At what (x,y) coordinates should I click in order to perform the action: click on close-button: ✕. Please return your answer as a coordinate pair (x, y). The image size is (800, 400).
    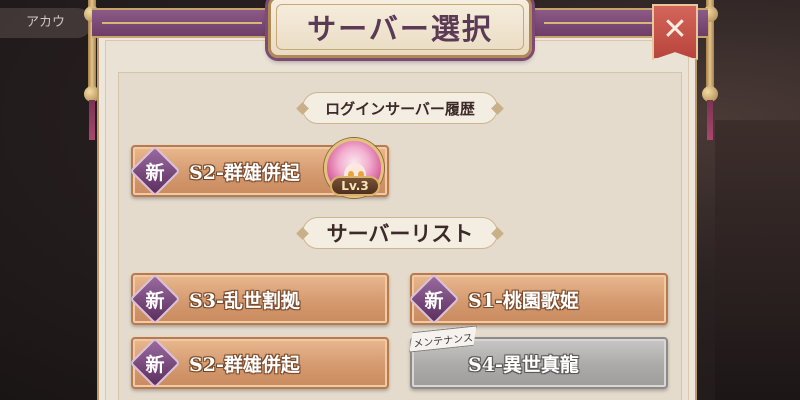
    Looking at the image, I should click on (675, 32).